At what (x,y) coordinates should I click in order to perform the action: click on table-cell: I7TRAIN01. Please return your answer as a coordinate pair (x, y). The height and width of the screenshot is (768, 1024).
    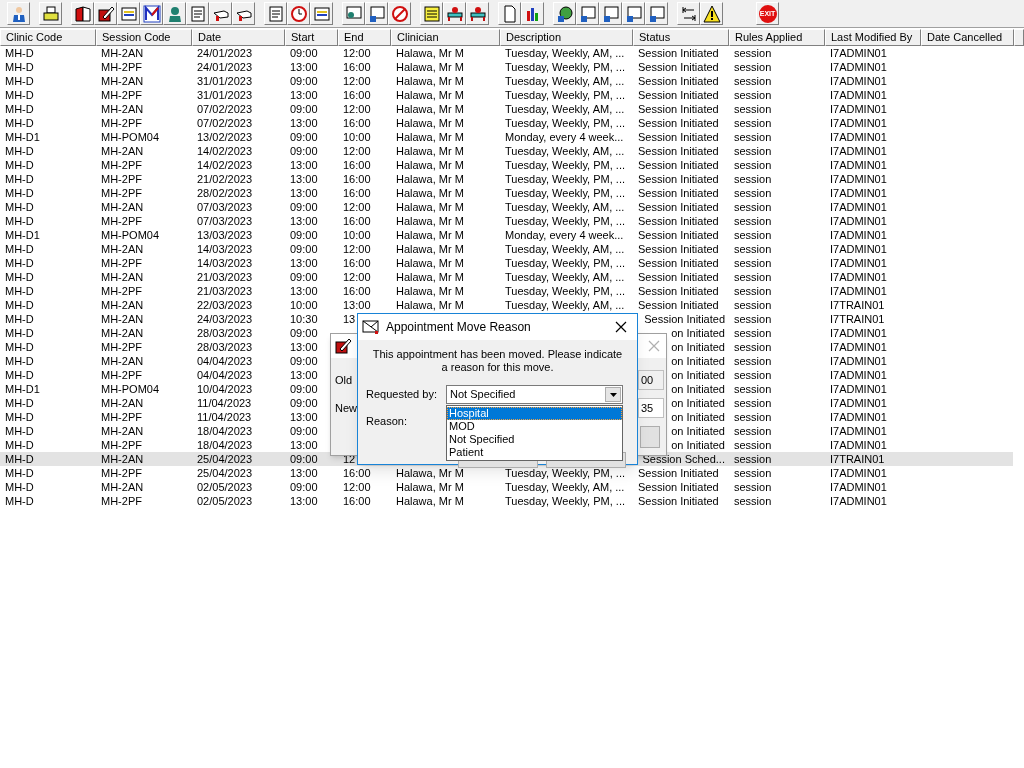
    Looking at the image, I should click on (873, 305).